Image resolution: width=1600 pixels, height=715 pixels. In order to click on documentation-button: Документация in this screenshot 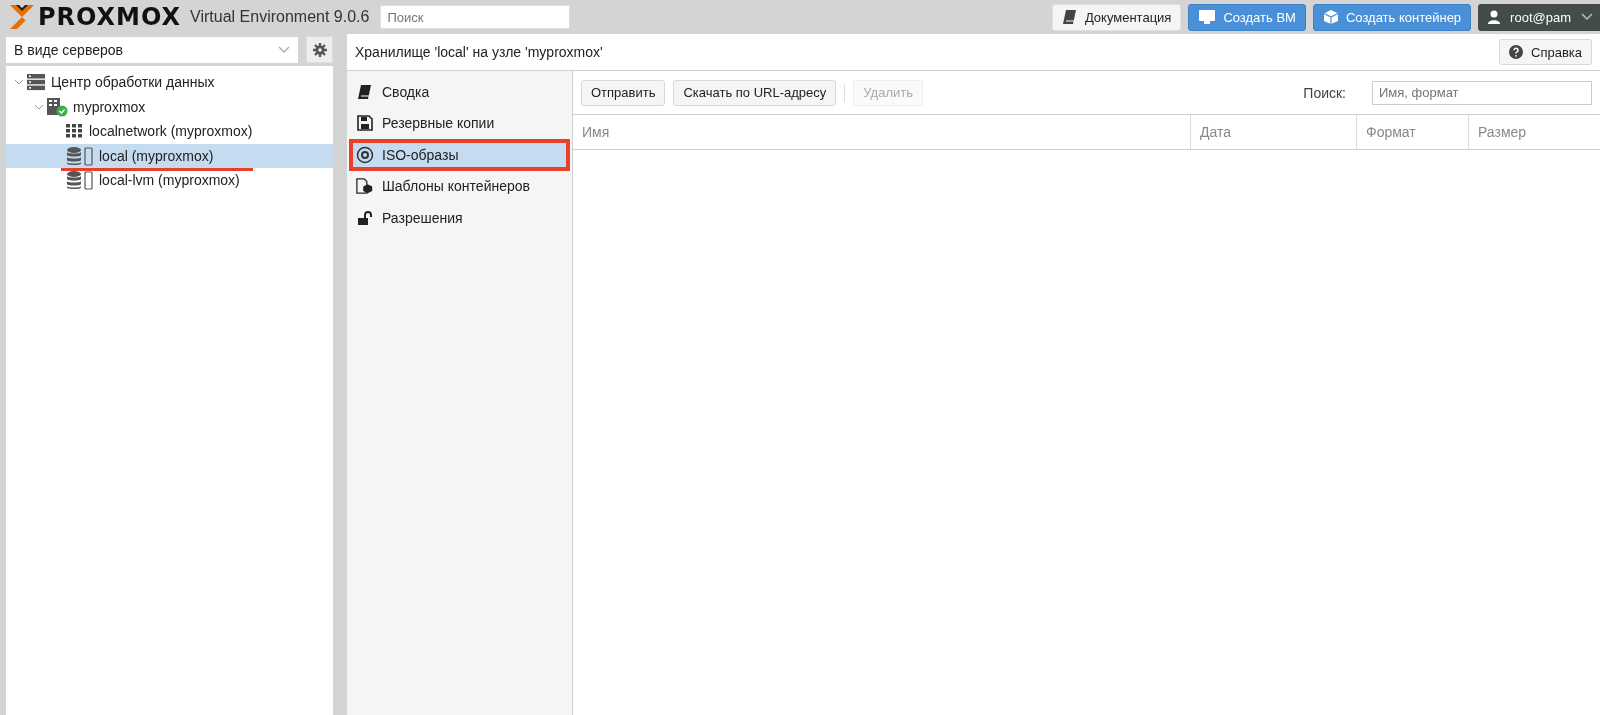, I will do `click(1116, 17)`.